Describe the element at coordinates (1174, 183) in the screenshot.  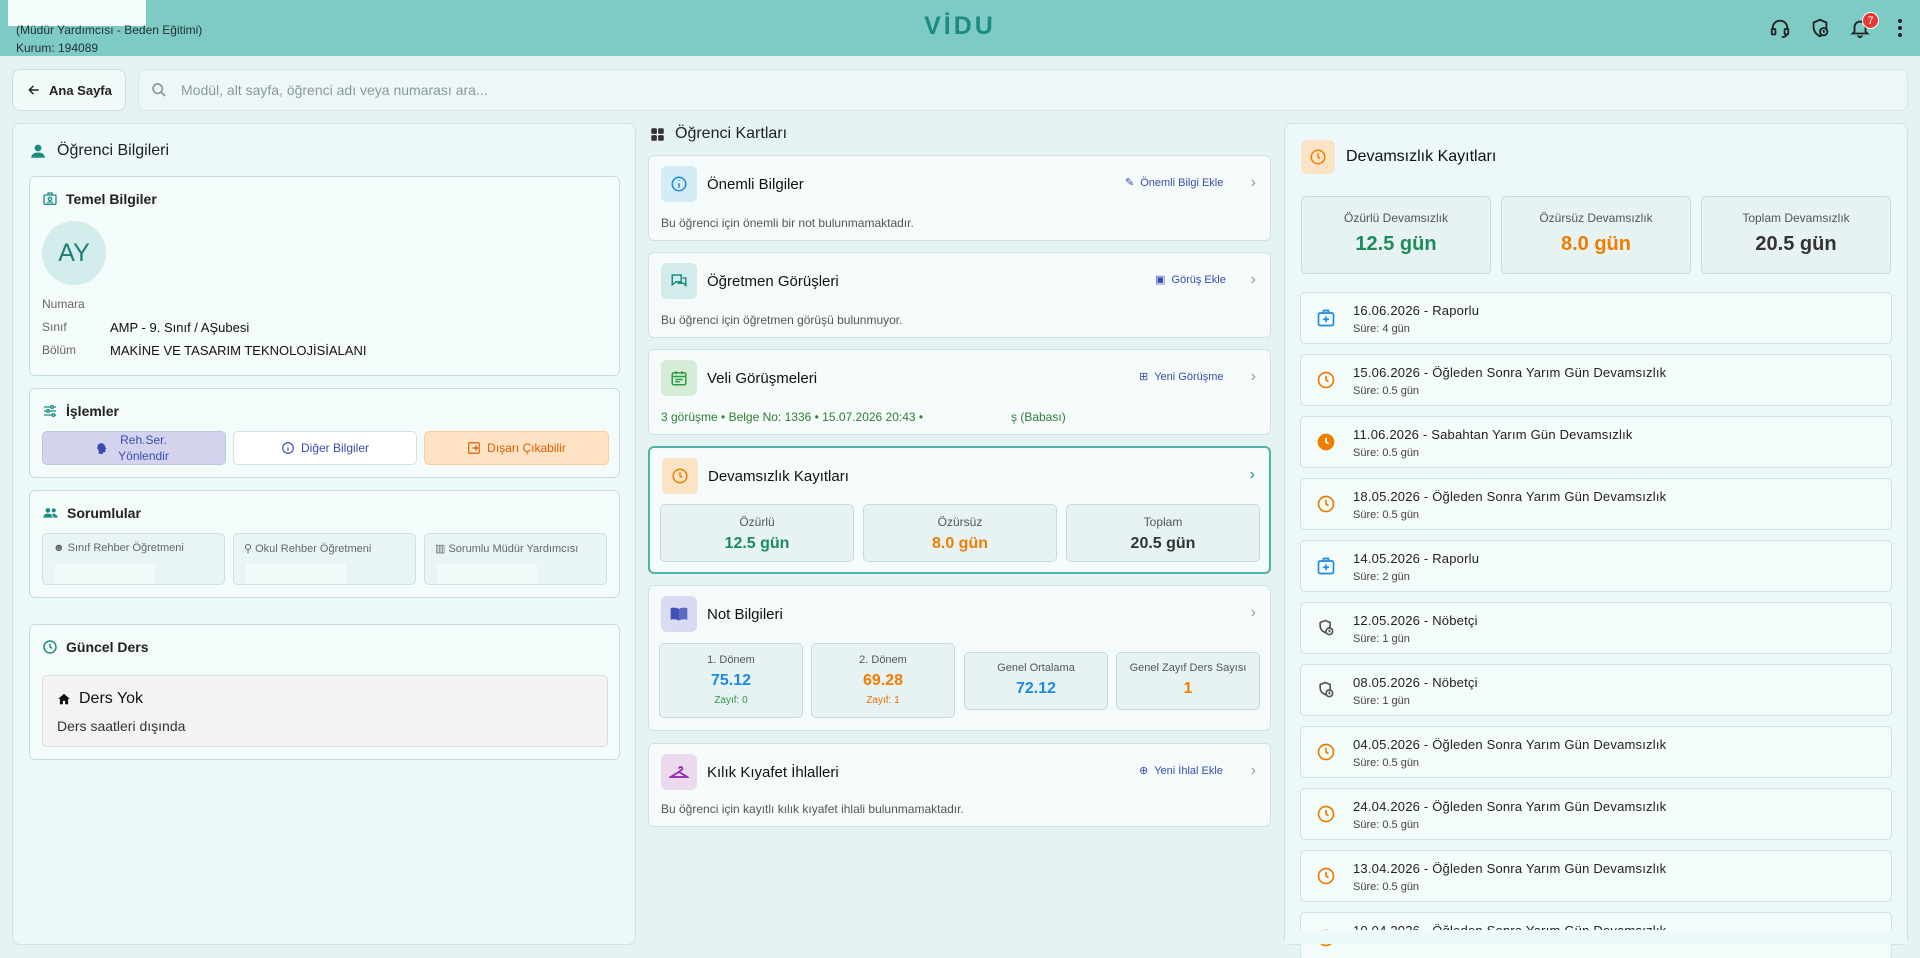
I see `add-important-info-button: ✎ Önemli Bilgi Ekle` at that location.